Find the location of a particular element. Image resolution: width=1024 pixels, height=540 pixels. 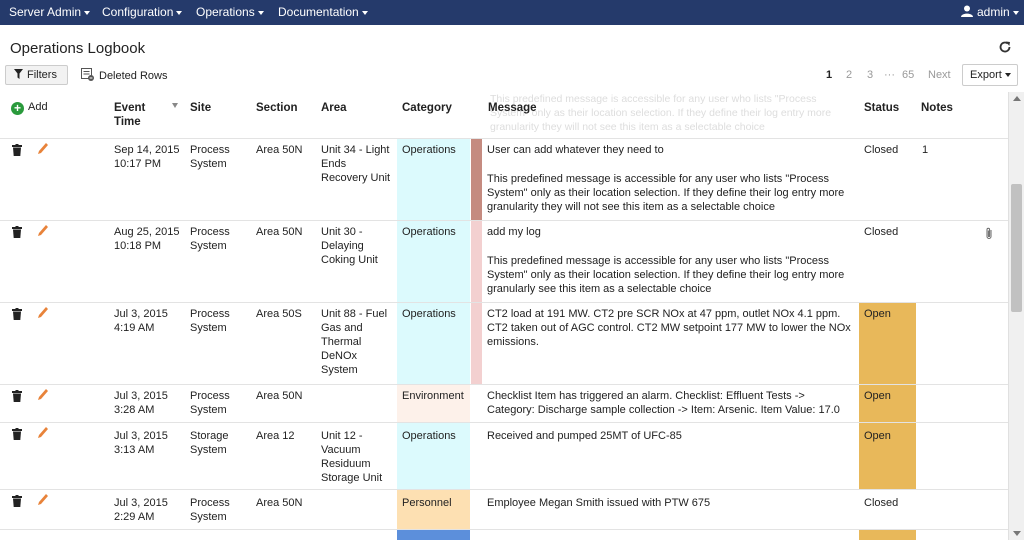

menu-documentation: Documentation is located at coordinates (323, 12).